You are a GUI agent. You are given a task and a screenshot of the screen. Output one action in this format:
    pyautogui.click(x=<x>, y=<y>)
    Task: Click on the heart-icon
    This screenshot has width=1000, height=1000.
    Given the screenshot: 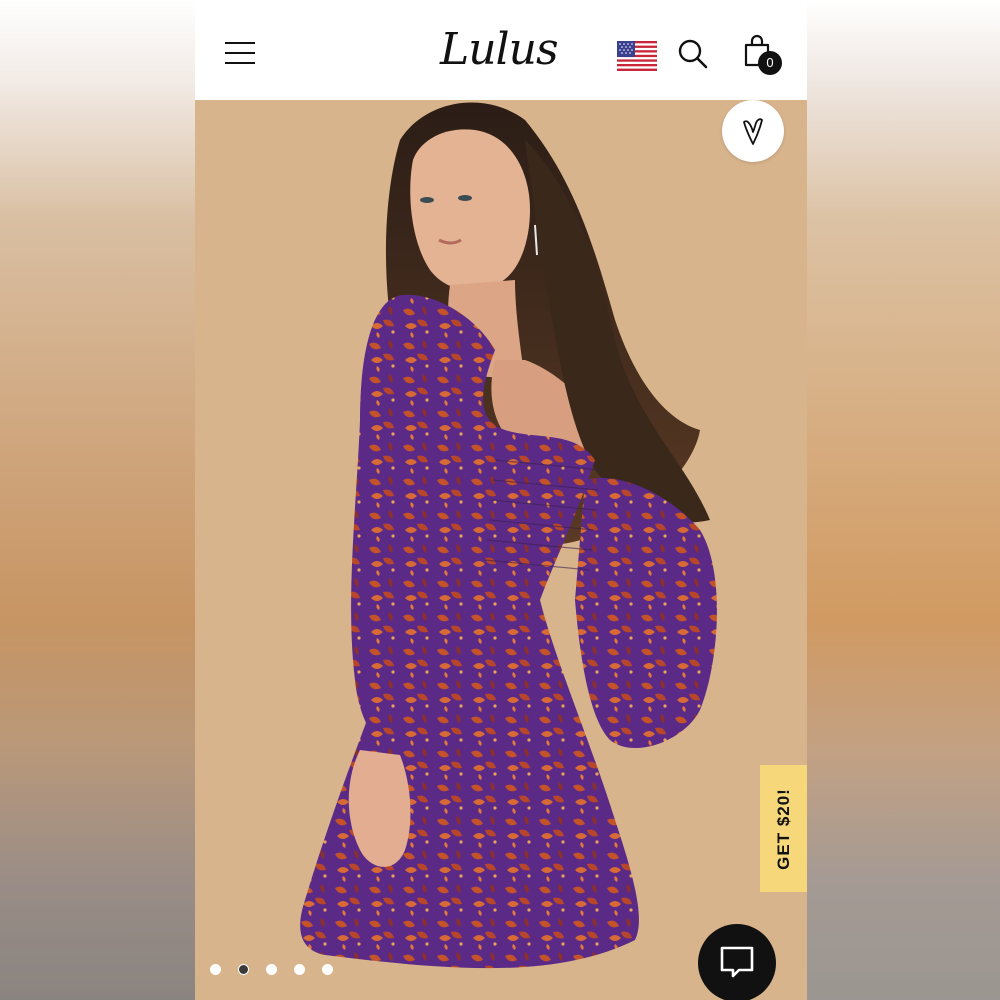 What is the action you would take?
    pyautogui.click(x=753, y=131)
    